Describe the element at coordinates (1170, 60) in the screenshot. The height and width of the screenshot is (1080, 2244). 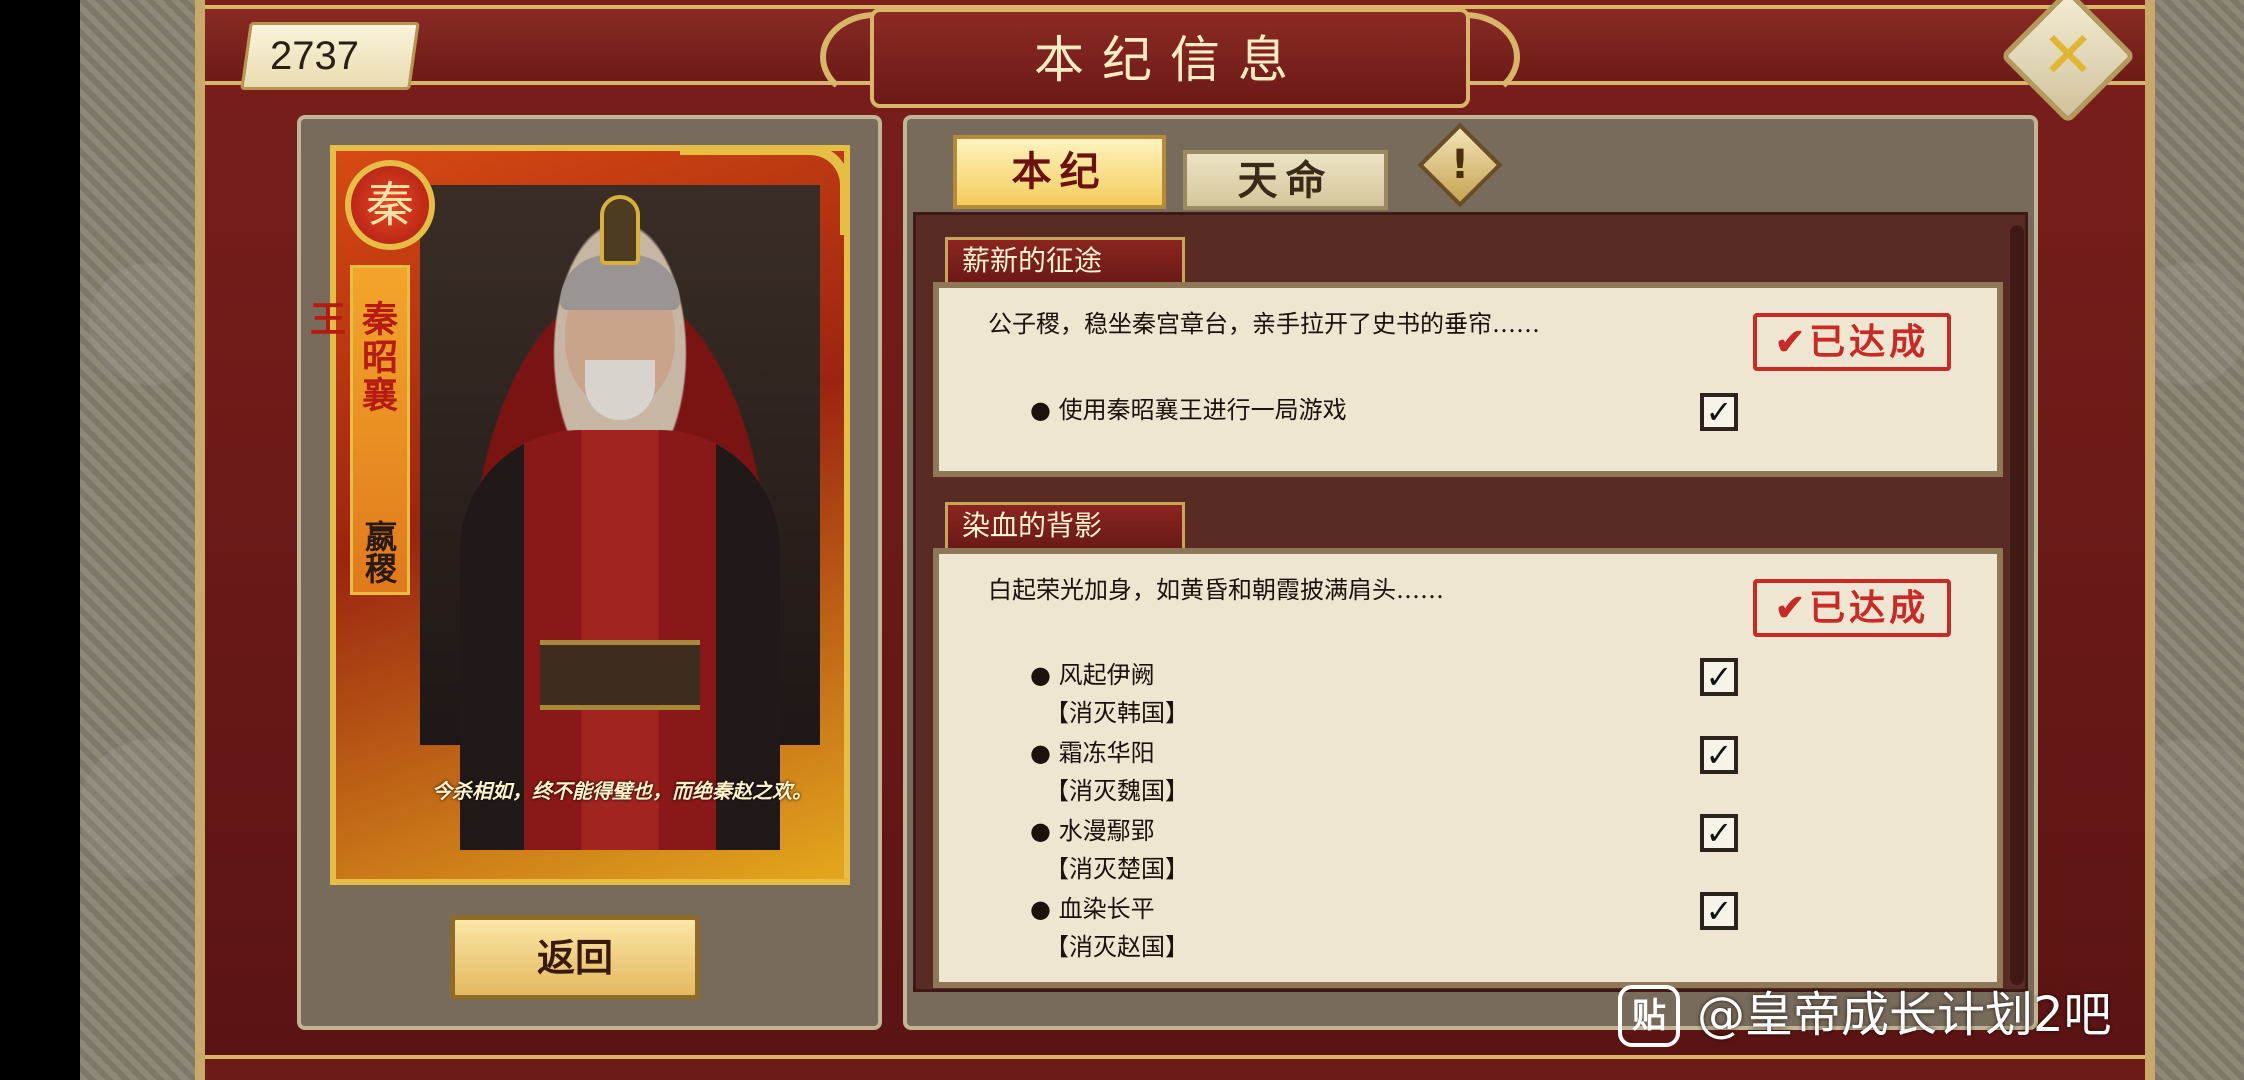
I see `page-title: 本纪信息` at that location.